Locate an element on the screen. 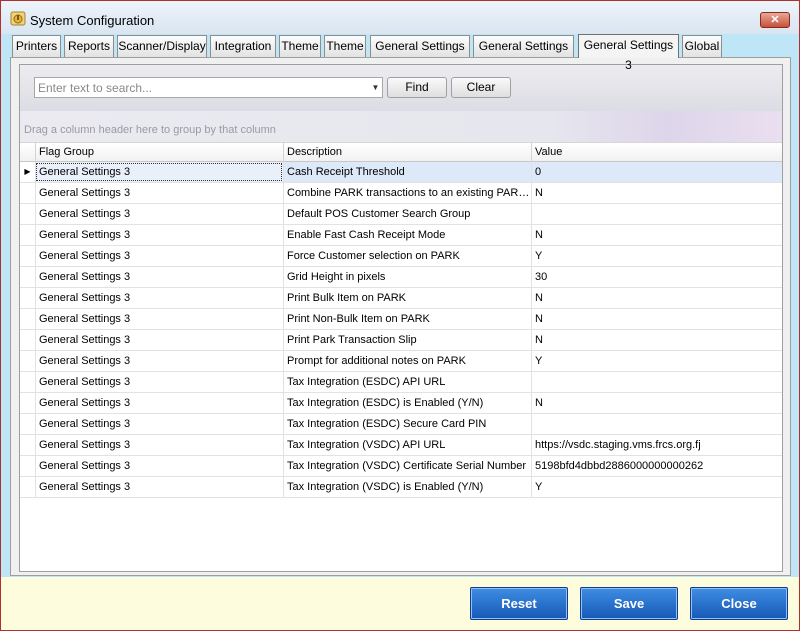 Image resolution: width=800 pixels, height=631 pixels. cell-description: Tax Integration (ESDC) Secure Card PIN is located at coordinates (407, 424).